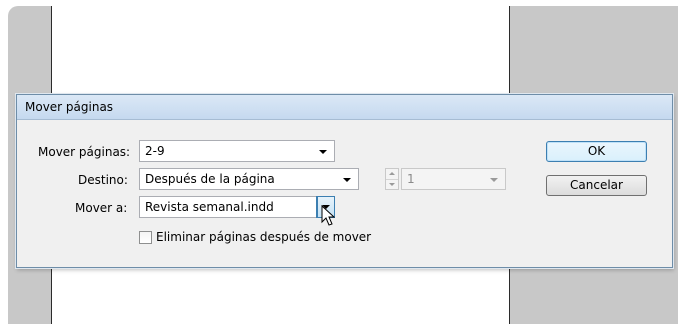 The width and height of the screenshot is (678, 324). What do you see at coordinates (237, 151) in the screenshot?
I see `move-pages-combobox: 2-9` at bounding box center [237, 151].